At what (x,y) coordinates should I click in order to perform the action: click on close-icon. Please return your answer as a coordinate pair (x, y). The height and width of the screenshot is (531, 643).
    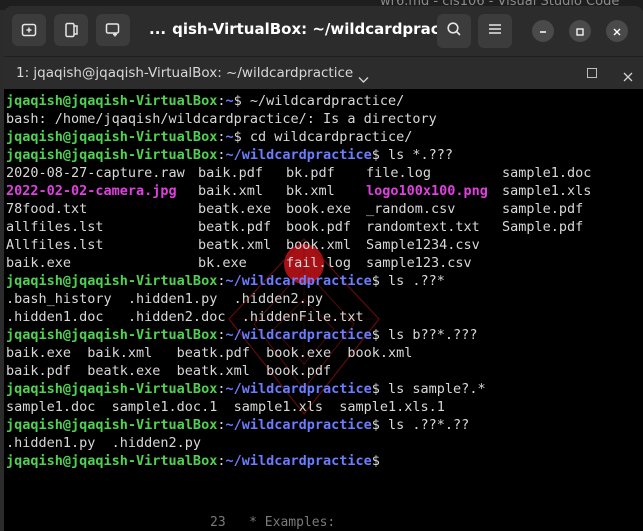
    Looking at the image, I should click on (617, 31).